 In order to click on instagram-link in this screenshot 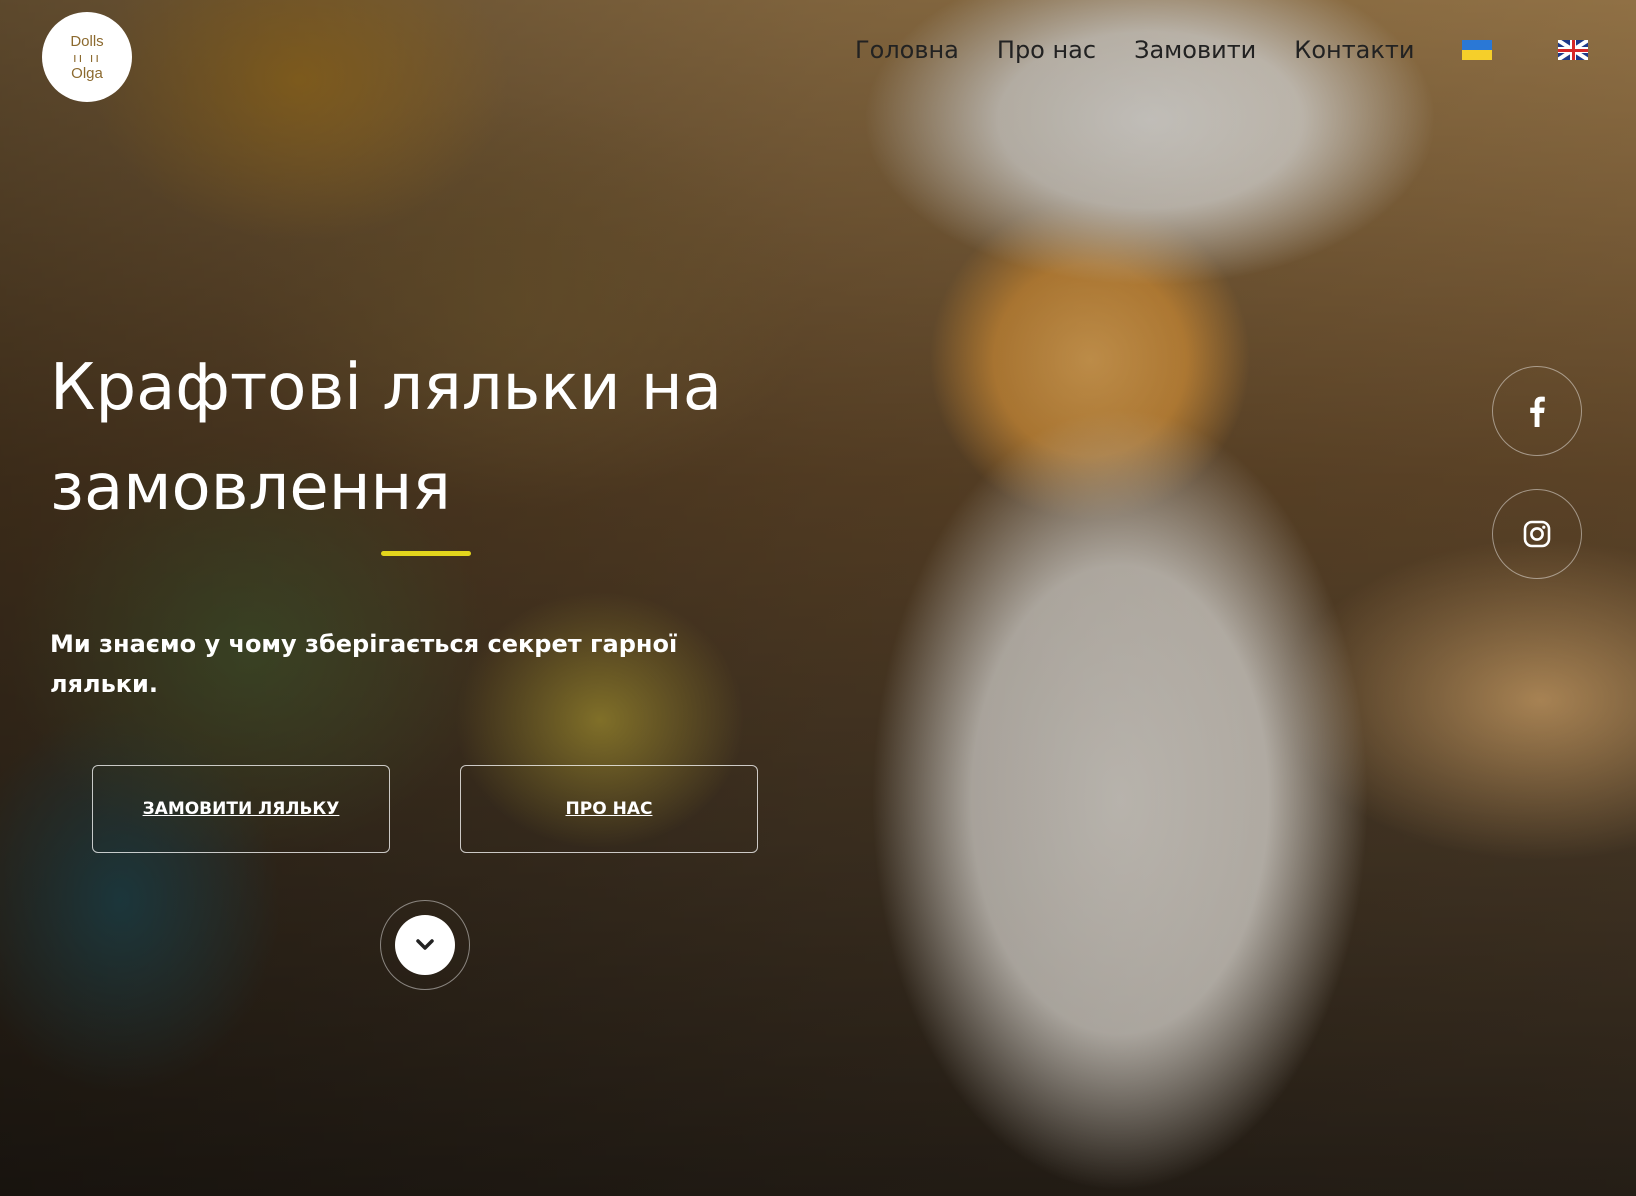, I will do `click(1537, 534)`.